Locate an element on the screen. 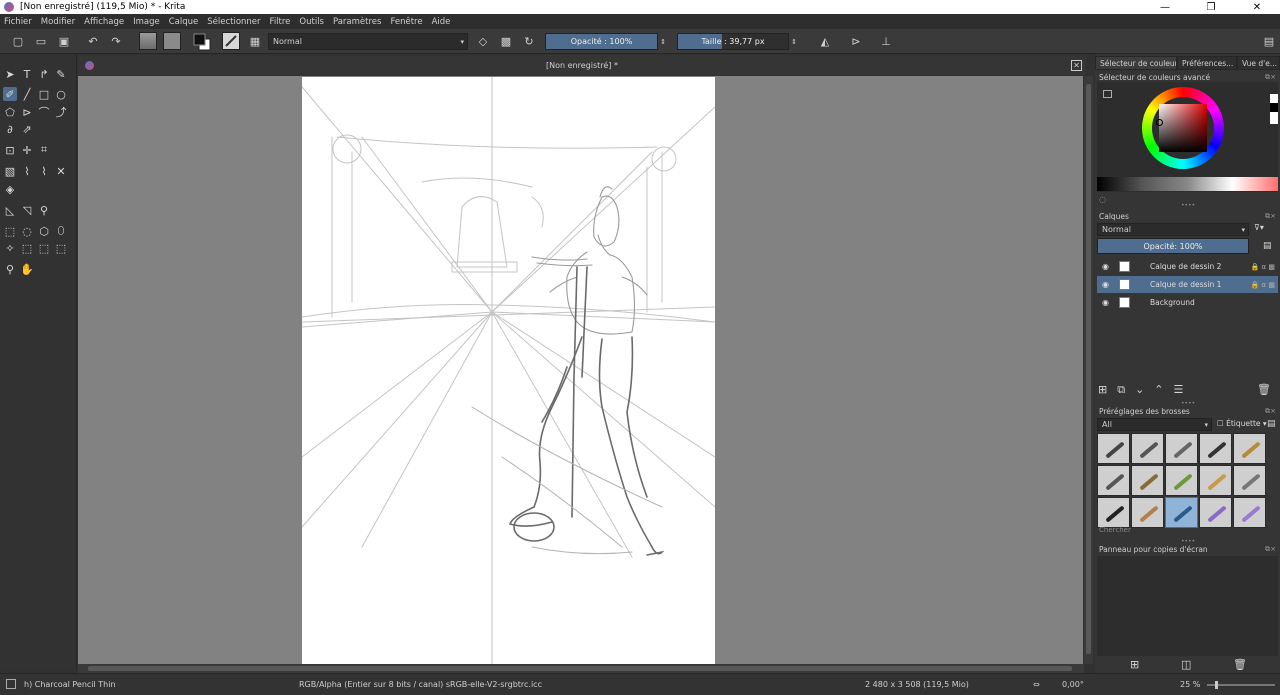  new-document-icon: ▢ is located at coordinates (18, 41).